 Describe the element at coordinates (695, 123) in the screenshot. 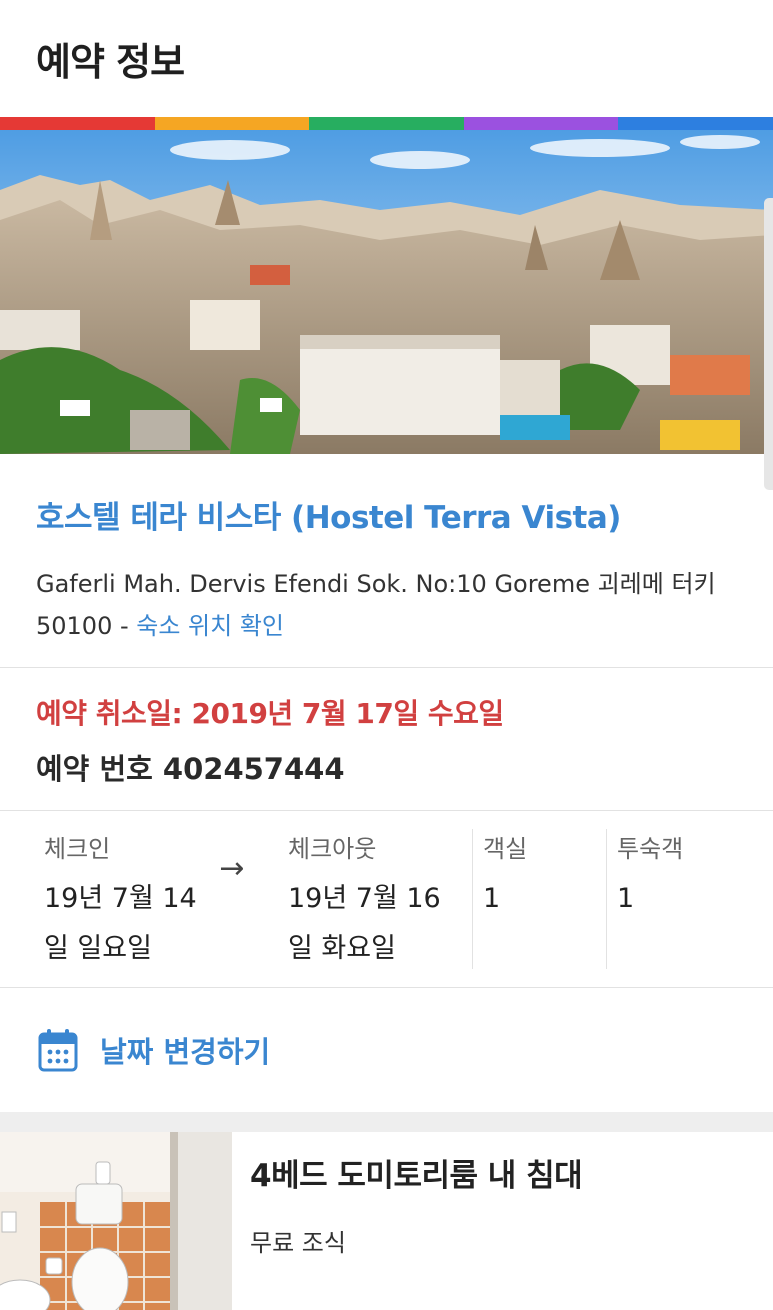

I see `color-segment-blue` at that location.